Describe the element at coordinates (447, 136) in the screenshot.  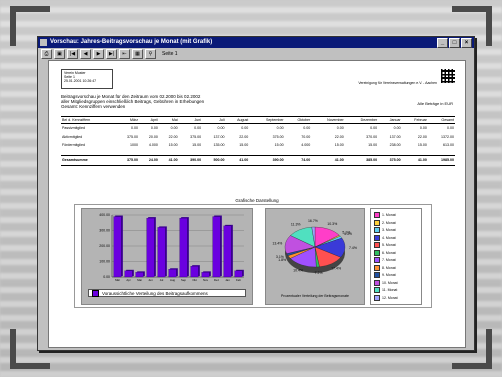
I see `table-cell: 1372.00` at that location.